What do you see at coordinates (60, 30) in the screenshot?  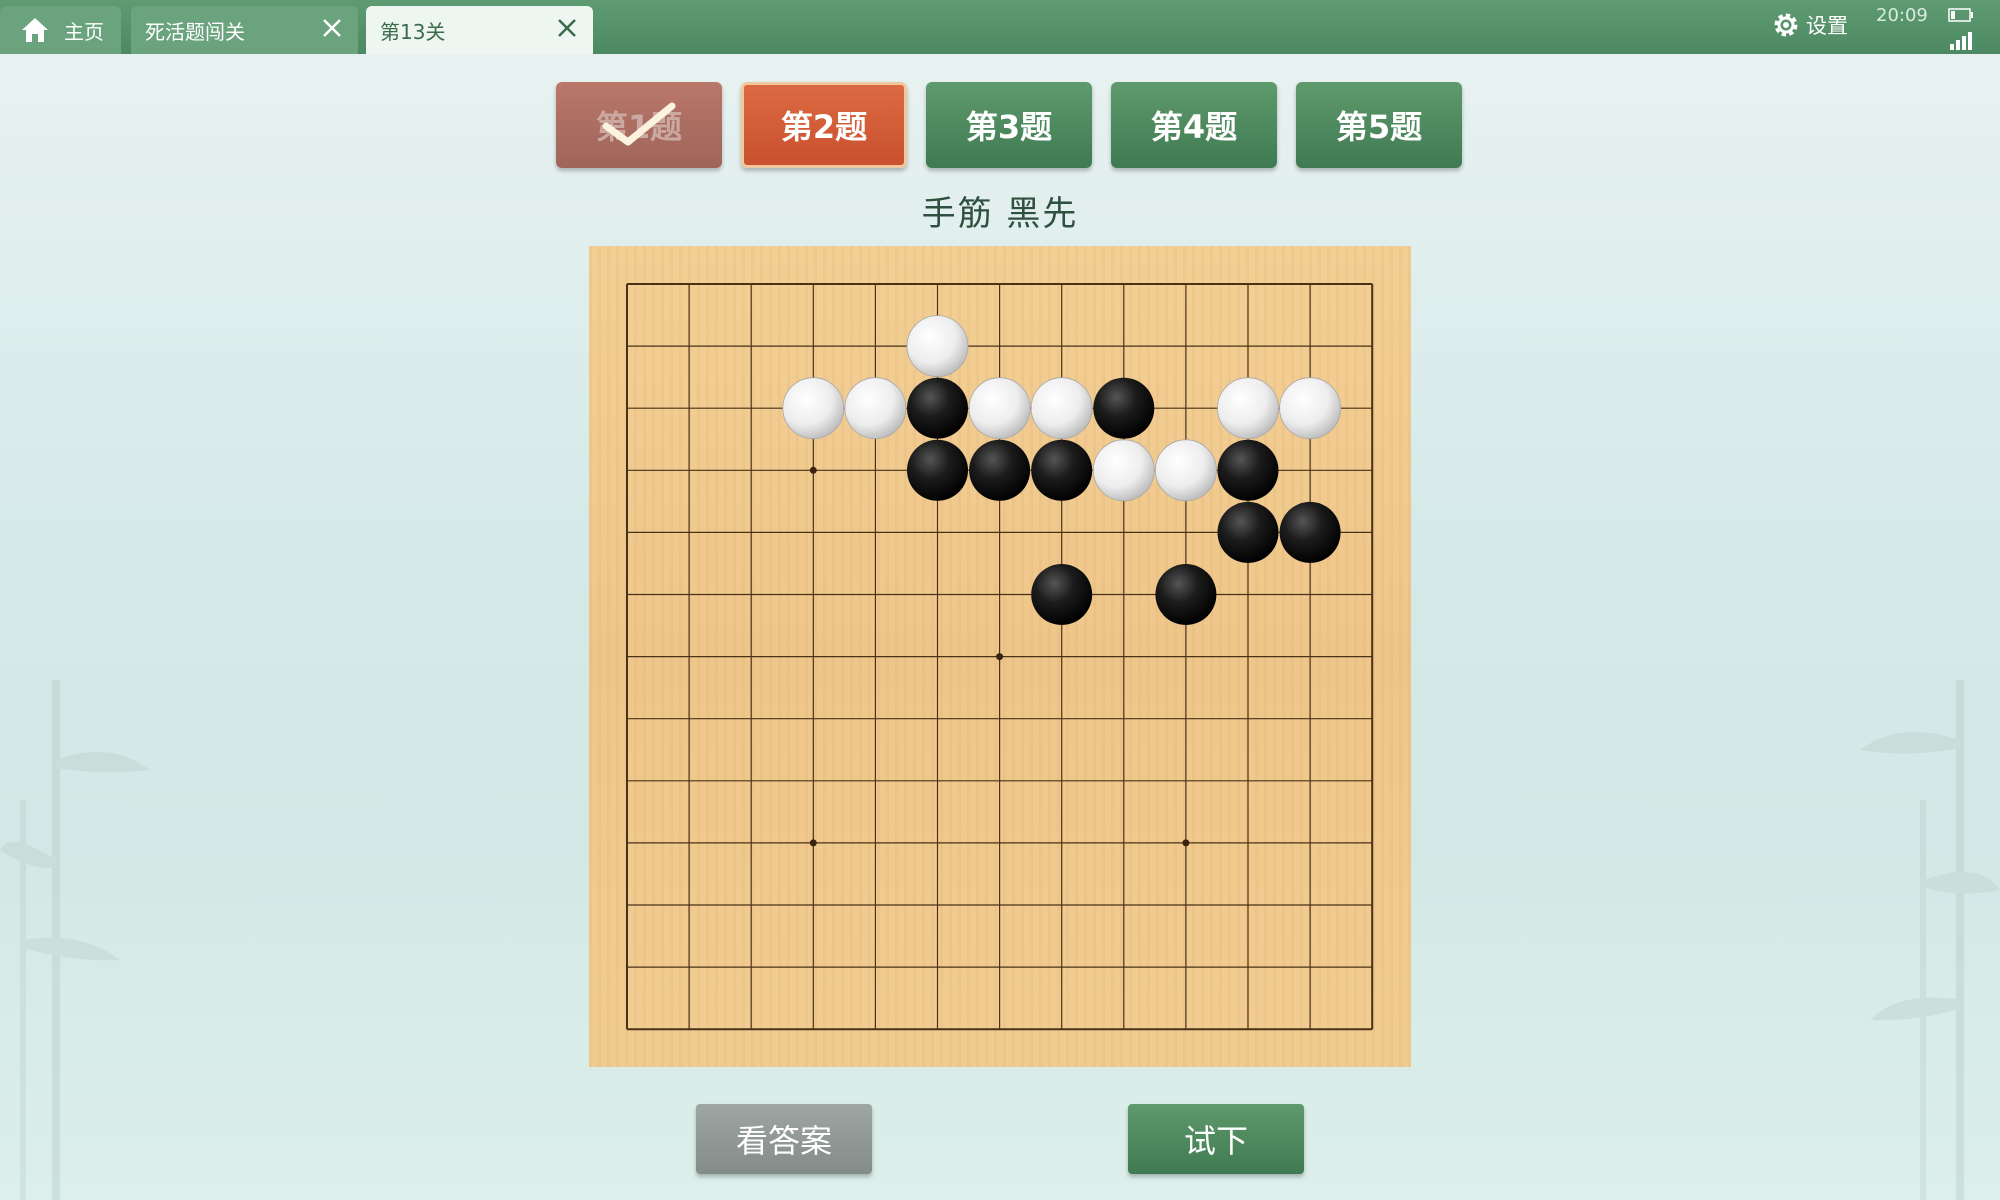 I see `tab-home: 主页` at bounding box center [60, 30].